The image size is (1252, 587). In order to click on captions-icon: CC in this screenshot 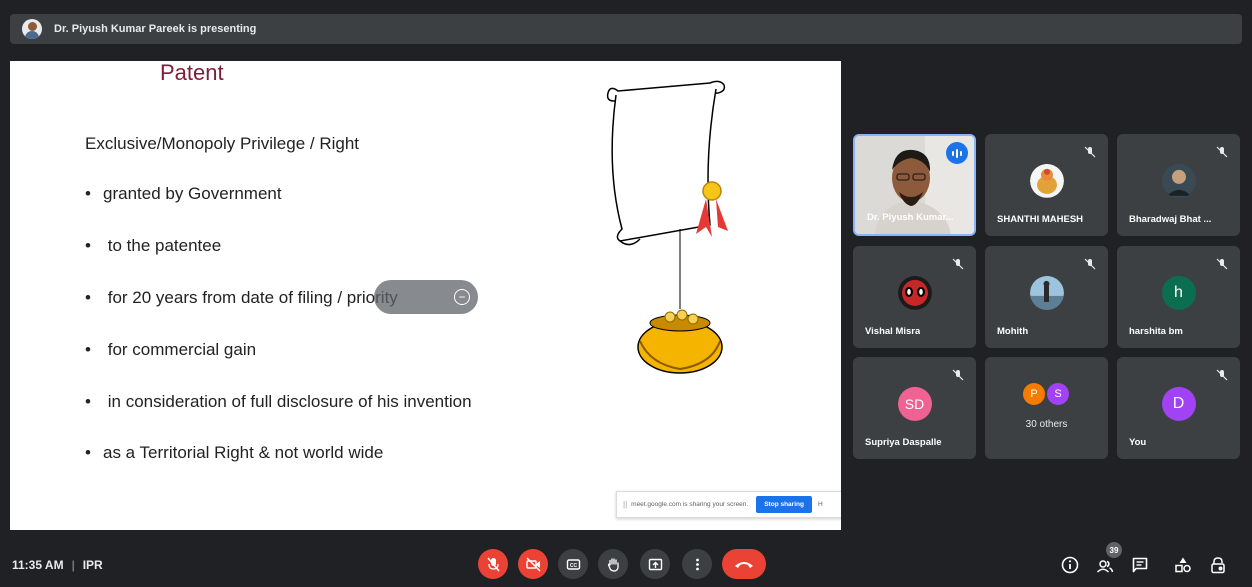, I will do `click(573, 564)`.